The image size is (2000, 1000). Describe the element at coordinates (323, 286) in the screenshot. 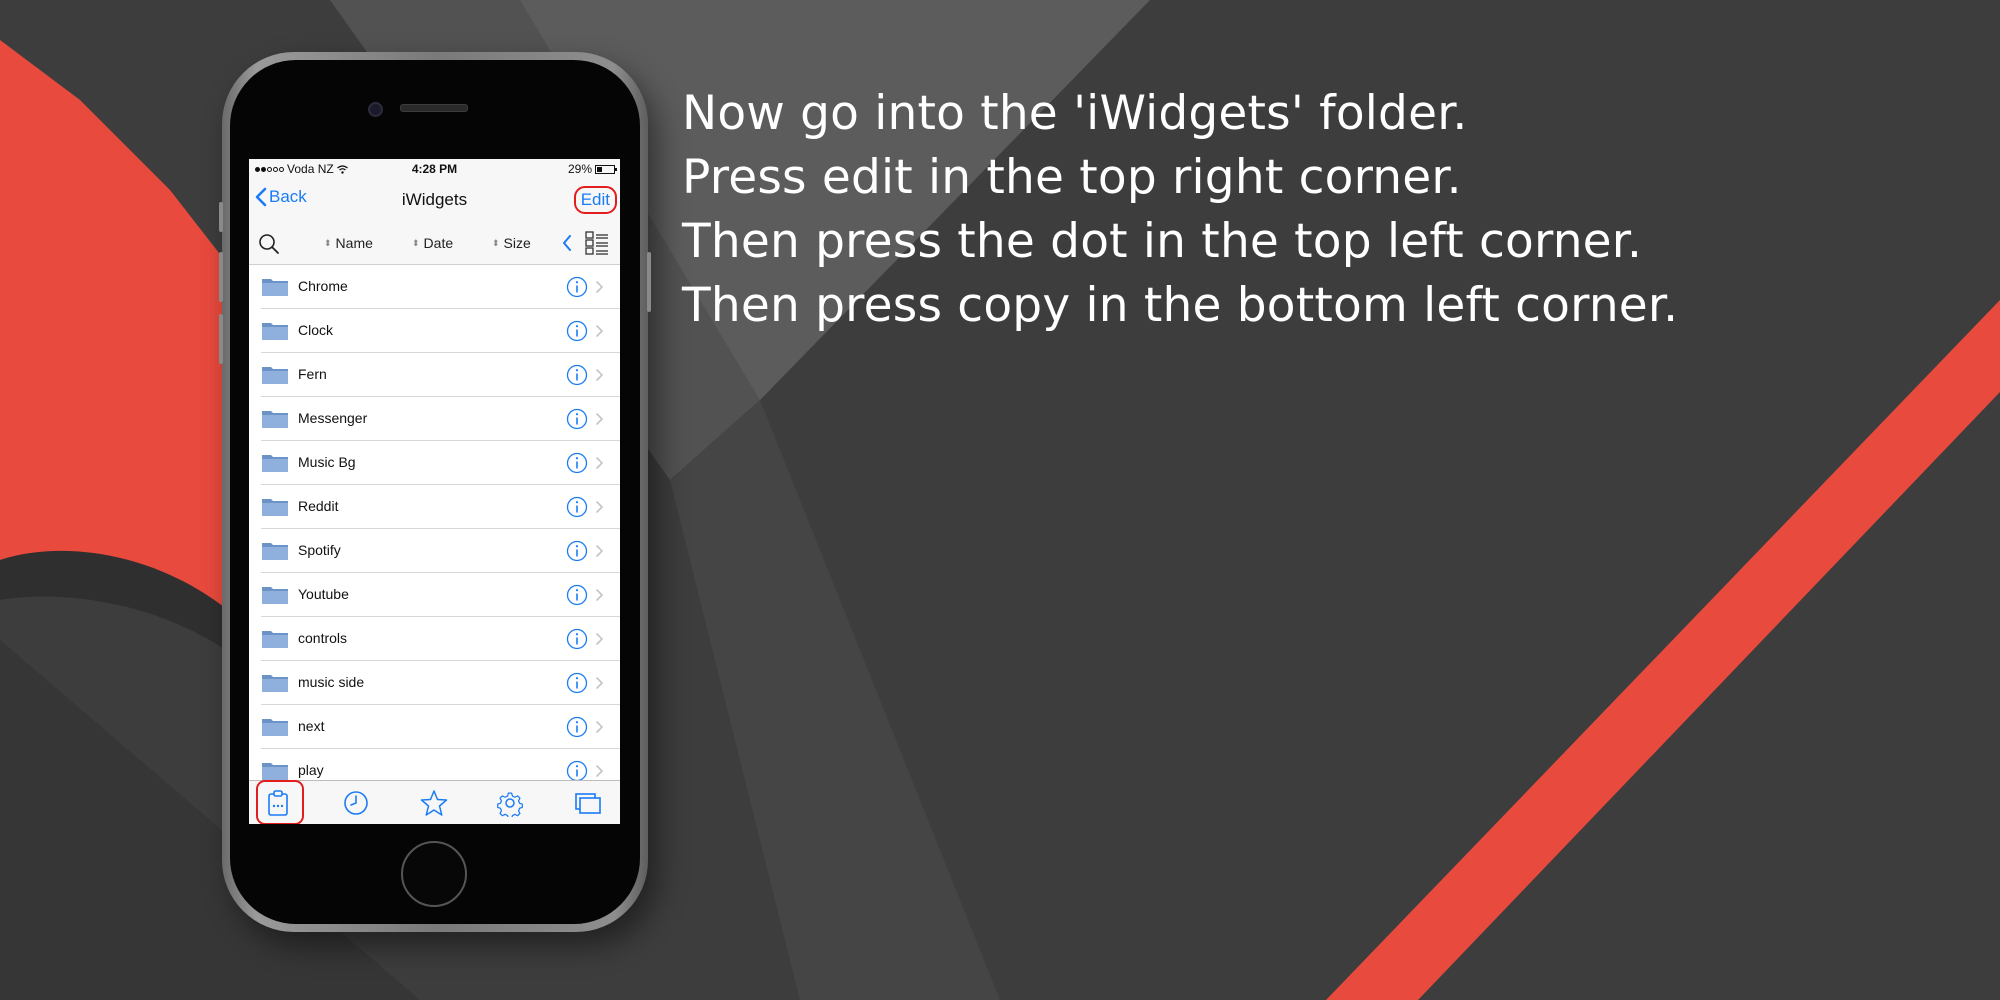

I see `file-name: Chrome` at that location.